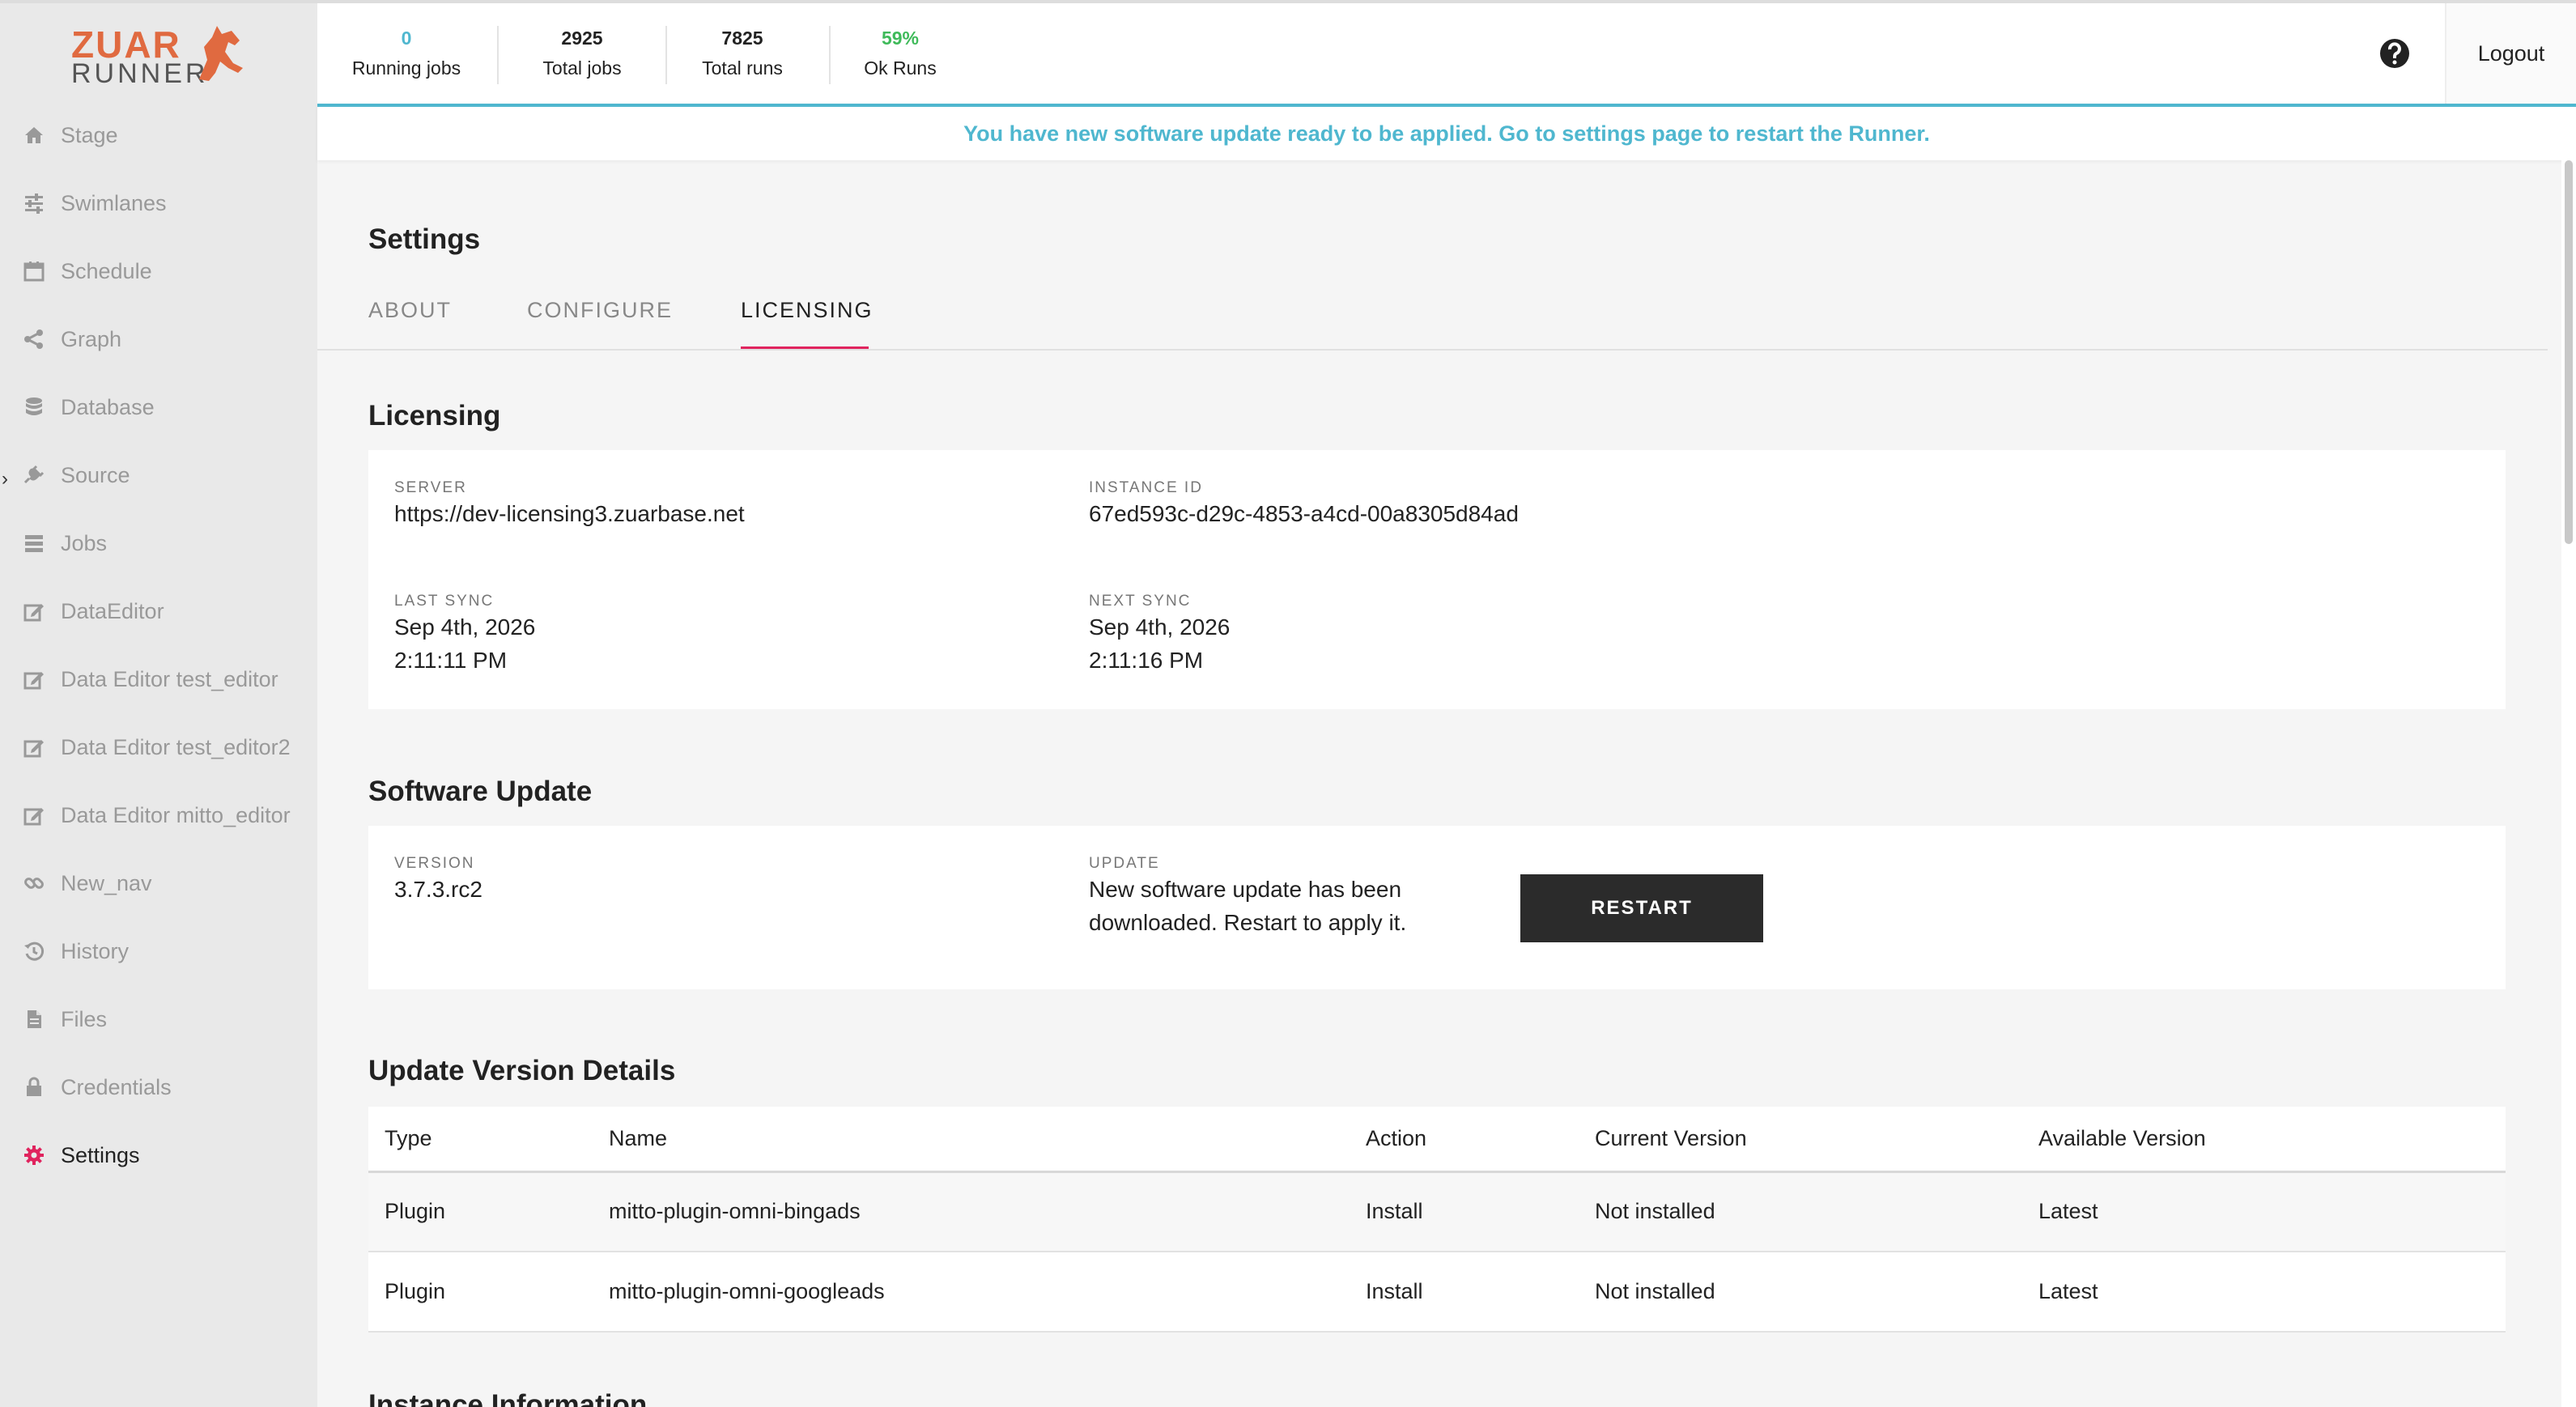  Describe the element at coordinates (807, 310) in the screenshot. I see `tab-licensing: LICENSING` at that location.